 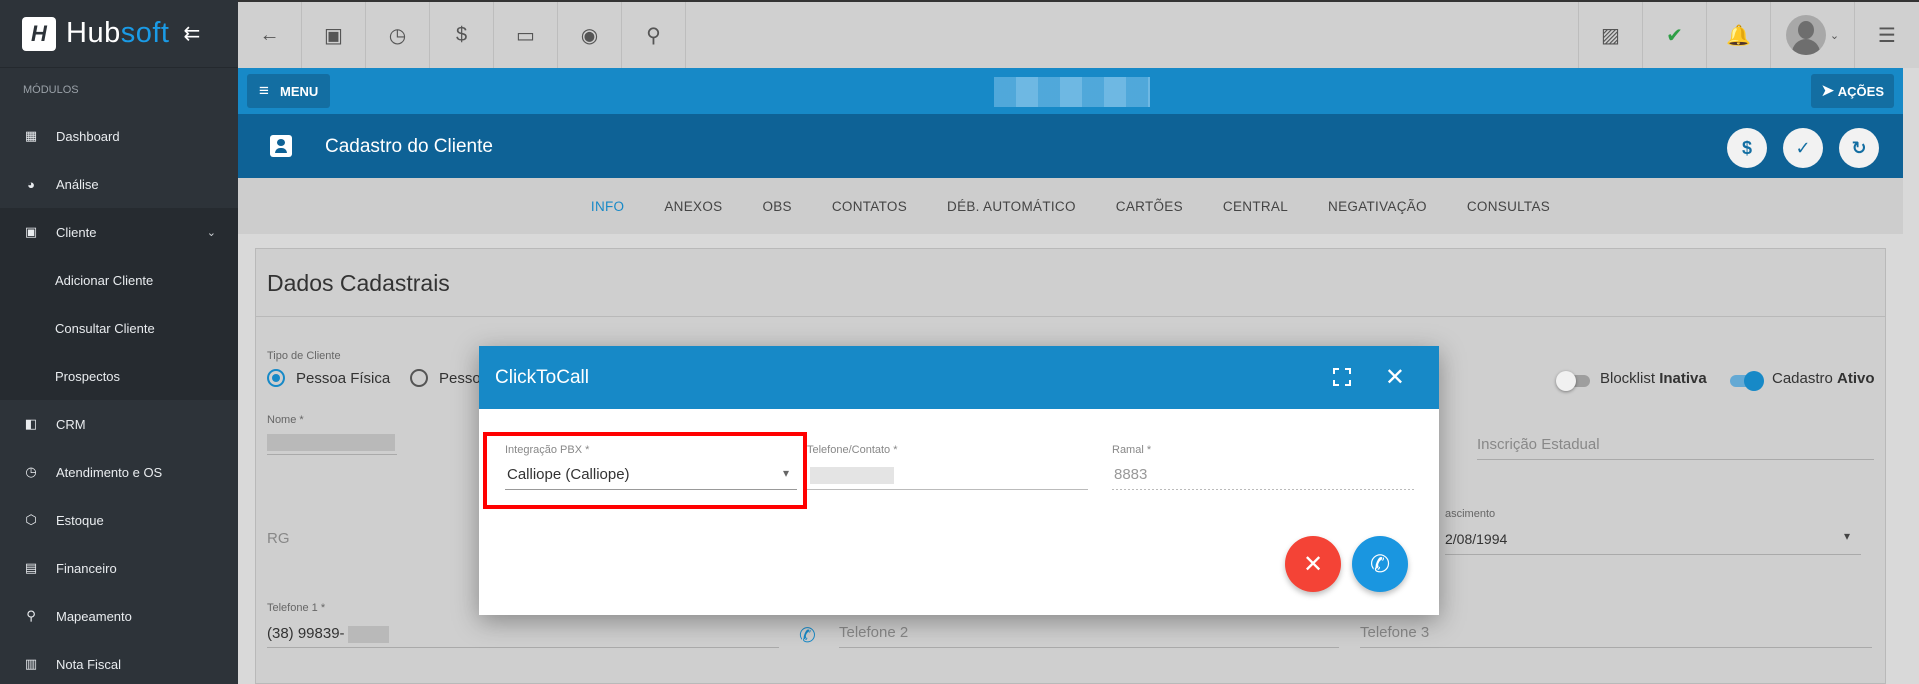 What do you see at coordinates (409, 146) in the screenshot?
I see `page-title: Cadastro do Cliente` at bounding box center [409, 146].